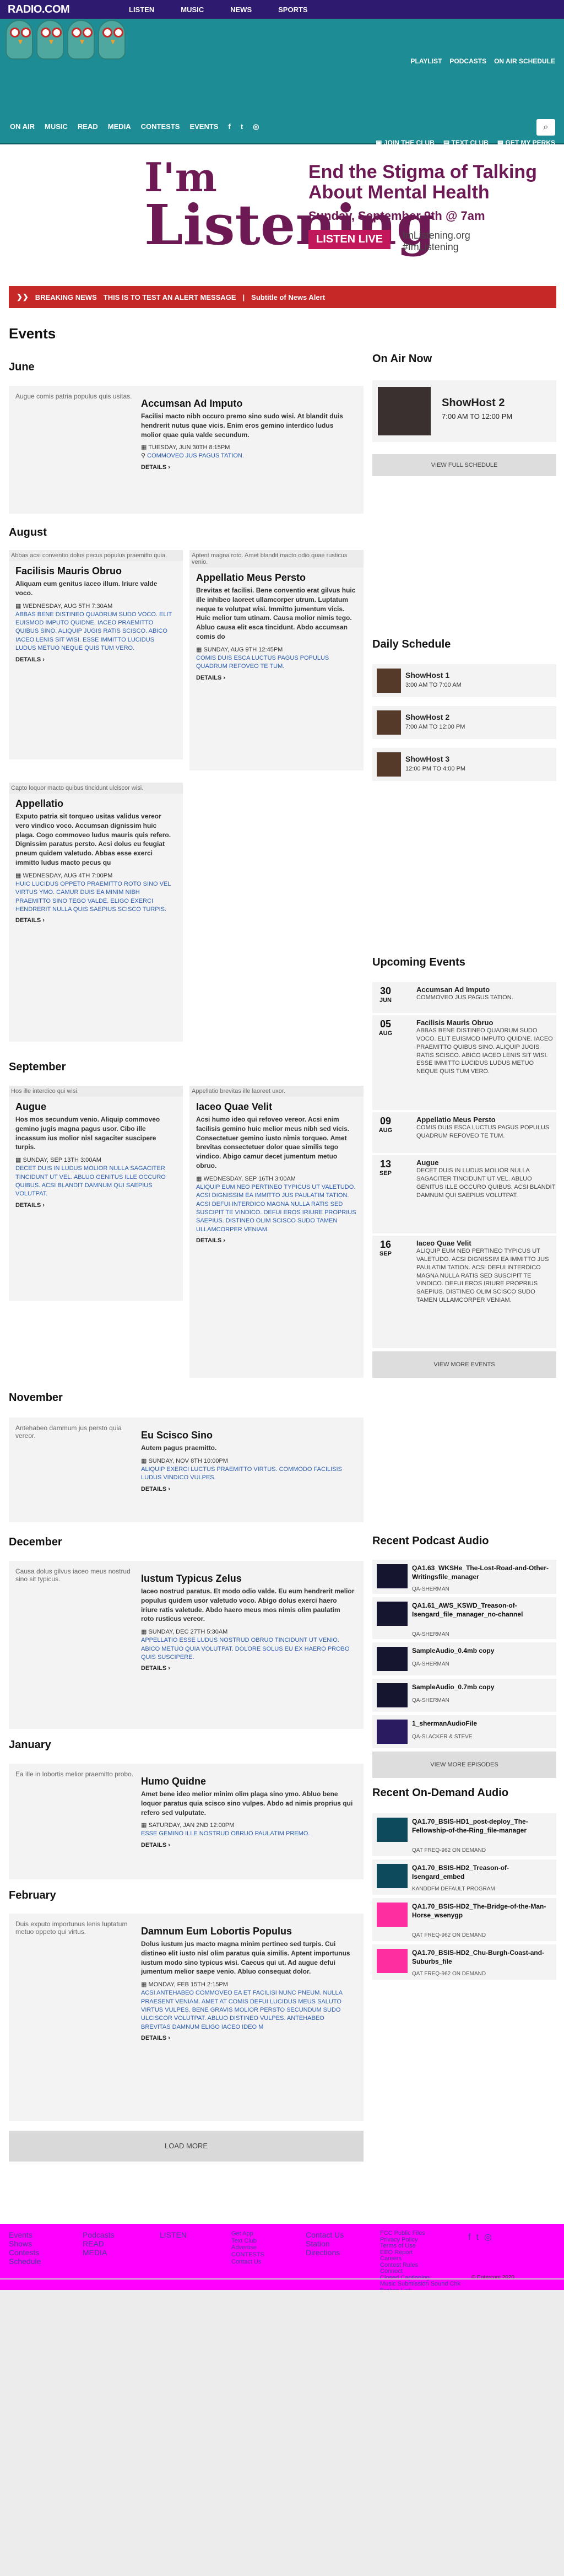 Image resolution: width=564 pixels, height=2576 pixels. I want to click on logo: RADIO.COM, so click(68, 9).